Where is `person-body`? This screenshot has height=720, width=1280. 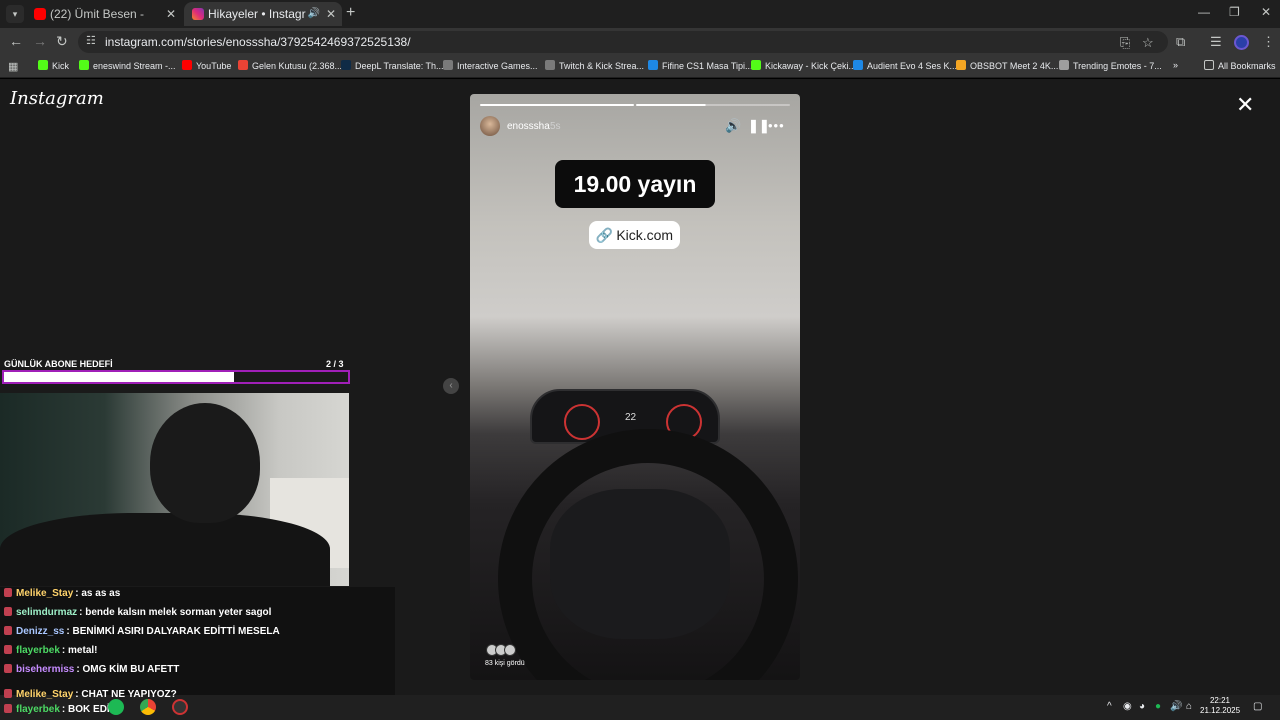 person-body is located at coordinates (165, 549).